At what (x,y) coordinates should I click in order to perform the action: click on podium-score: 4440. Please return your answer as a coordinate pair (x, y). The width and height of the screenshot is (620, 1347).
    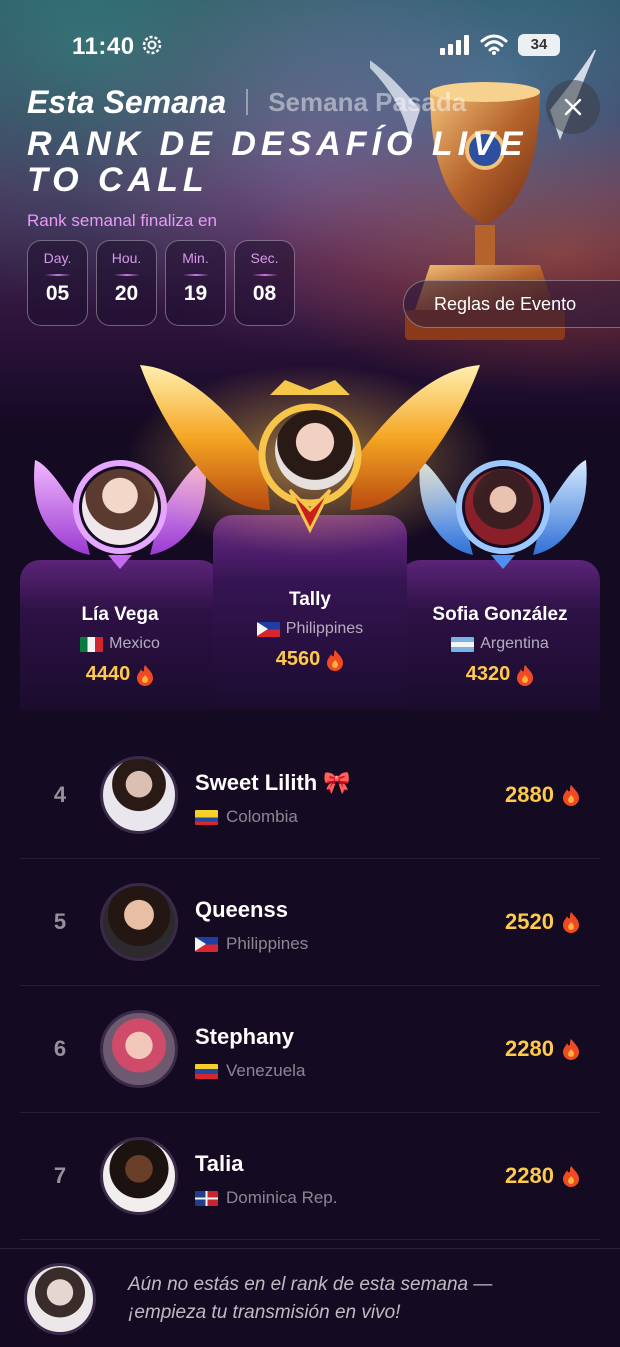
    Looking at the image, I should click on (120, 674).